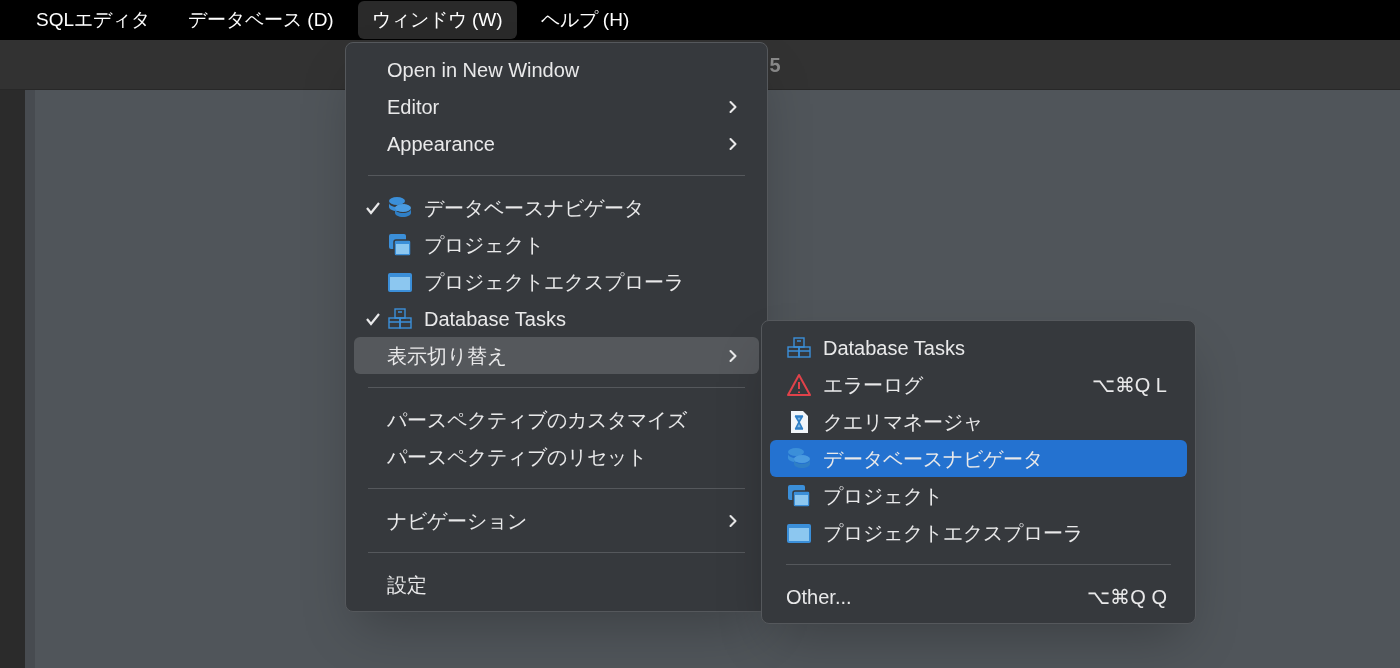 This screenshot has width=1400, height=668. Describe the element at coordinates (457, 521) in the screenshot. I see `menu-item-label: ナビゲーション` at that location.